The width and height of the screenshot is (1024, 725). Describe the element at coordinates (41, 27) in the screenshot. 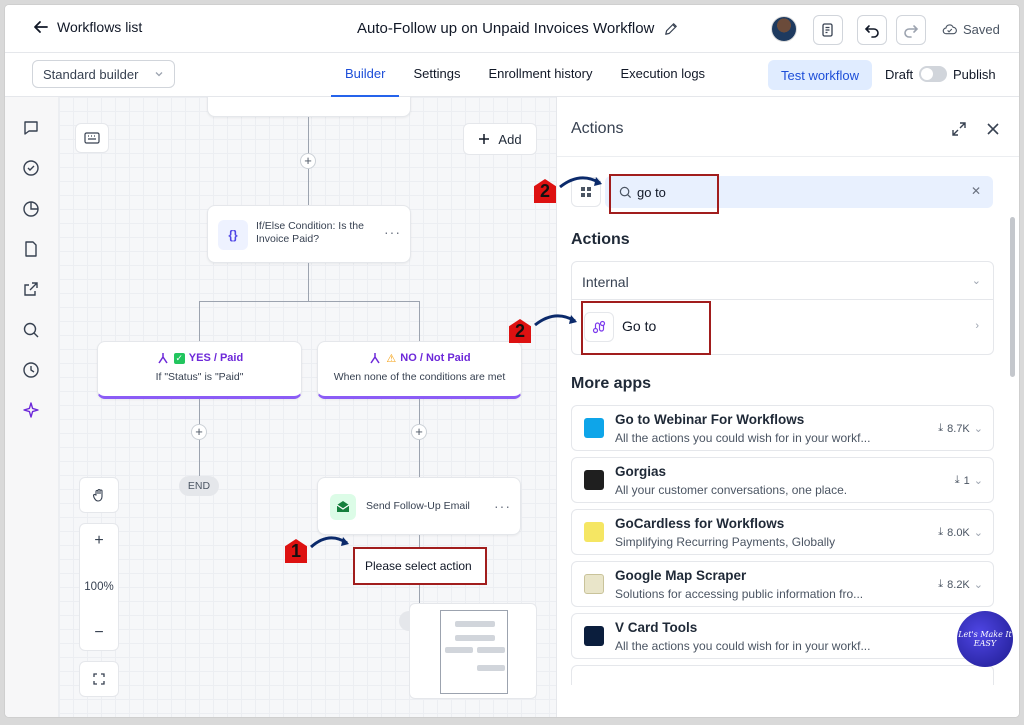

I see `arrow-left-icon` at that location.